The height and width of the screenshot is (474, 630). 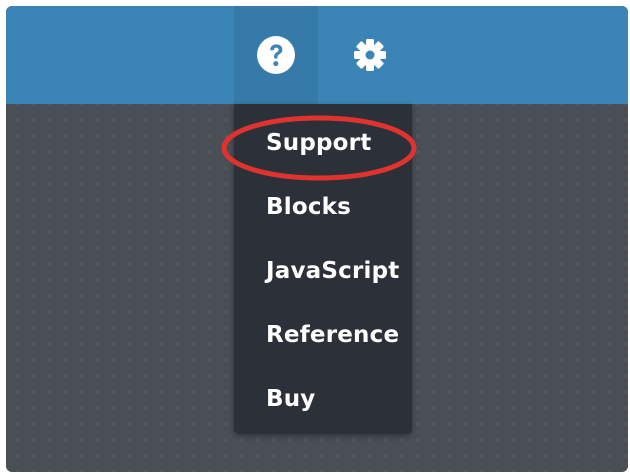 I want to click on help-circle-icon, so click(x=276, y=55).